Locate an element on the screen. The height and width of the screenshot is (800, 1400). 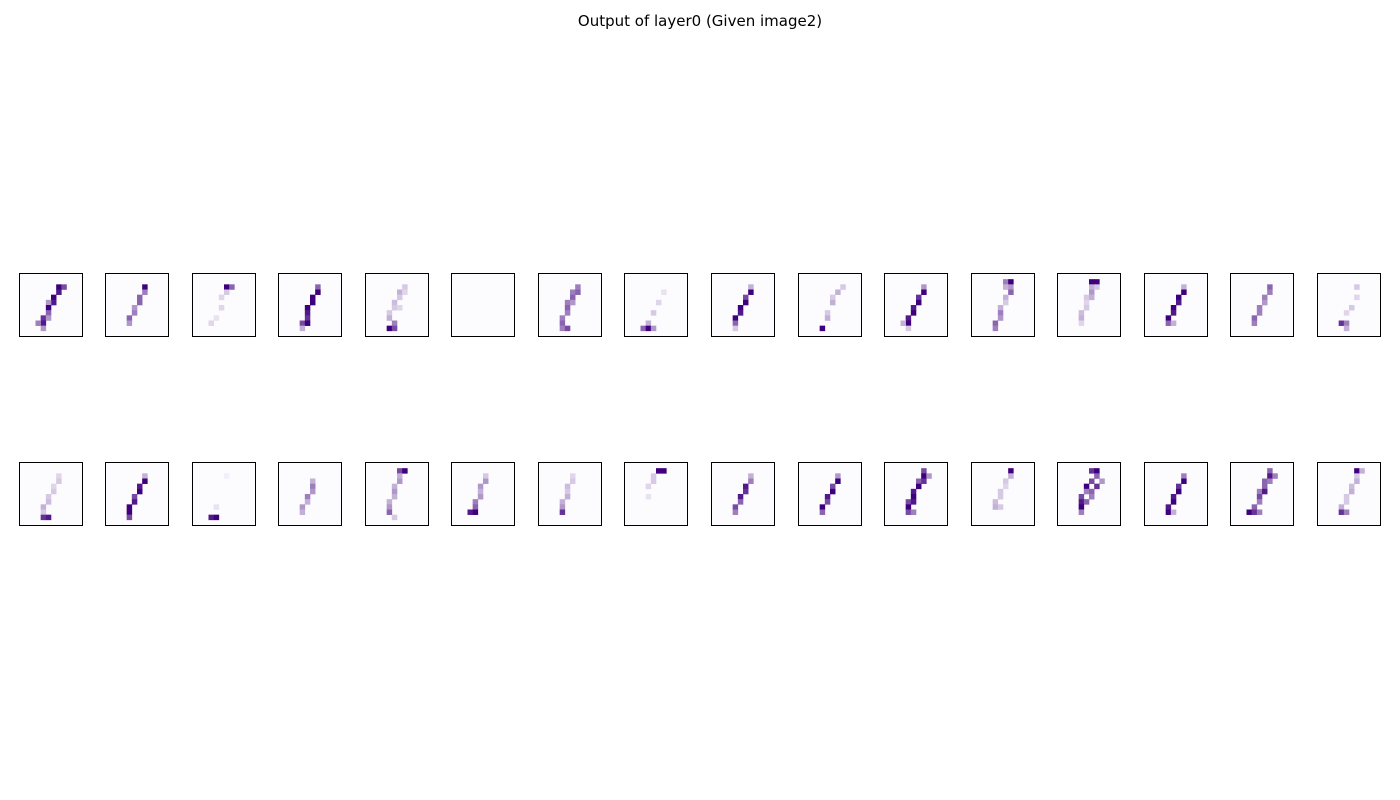
figure-title: Output of layer0 (Given image2) is located at coordinates (700, 21).